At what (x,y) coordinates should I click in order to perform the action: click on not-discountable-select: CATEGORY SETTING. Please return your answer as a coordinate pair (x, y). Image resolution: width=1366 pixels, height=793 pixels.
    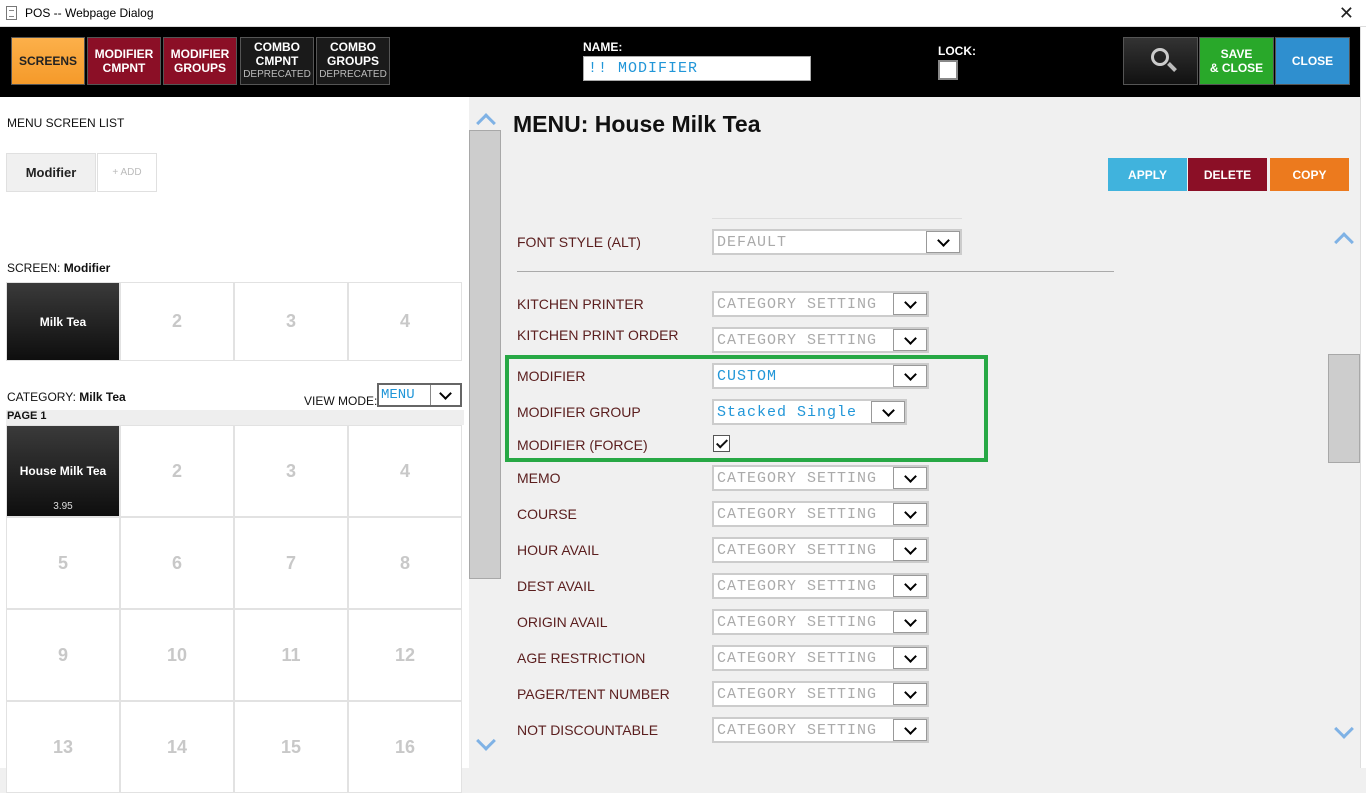
    Looking at the image, I should click on (820, 730).